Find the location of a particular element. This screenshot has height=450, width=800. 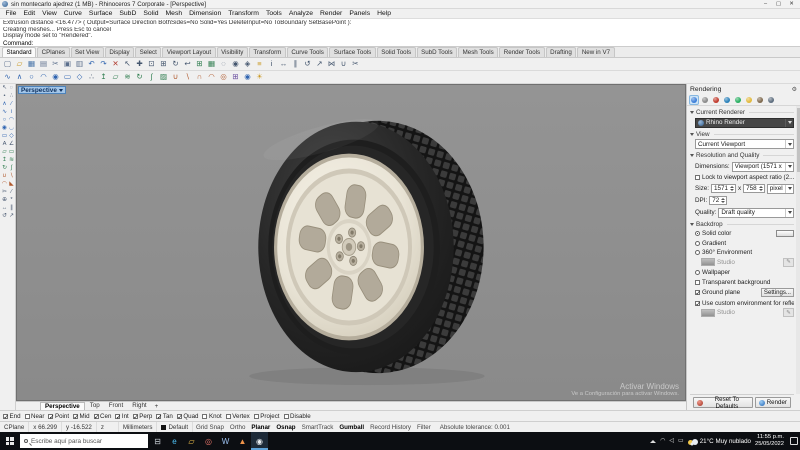

menu-item: Transform is located at coordinates (244, 13).